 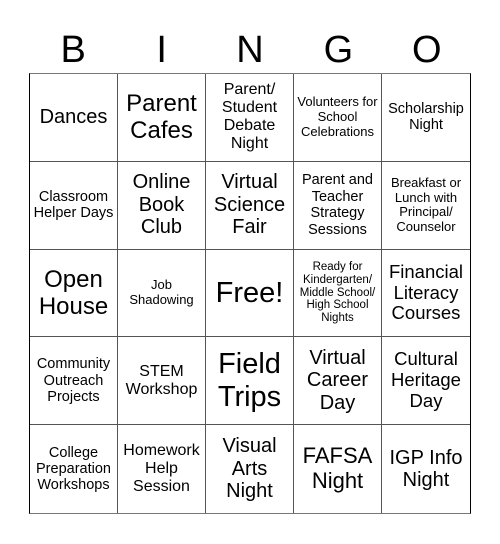 I want to click on header-letter-o: O, so click(x=427, y=50).